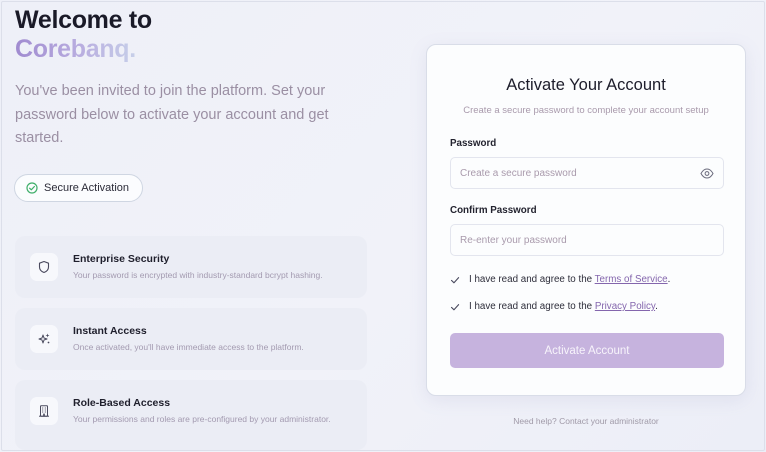 The height and width of the screenshot is (452, 766). I want to click on password-field-wrapper, so click(587, 173).